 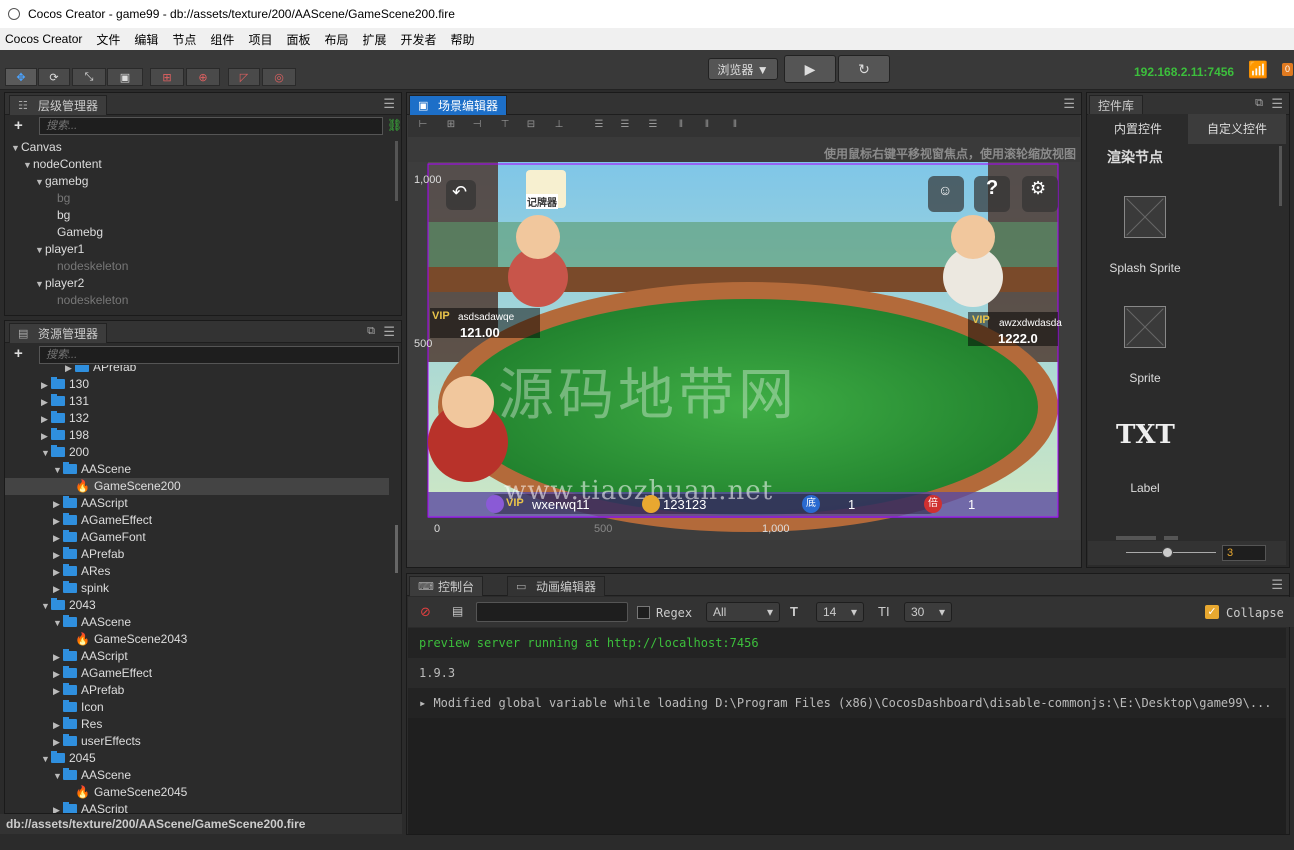 I want to click on log-level-select: All ▾, so click(x=743, y=612).